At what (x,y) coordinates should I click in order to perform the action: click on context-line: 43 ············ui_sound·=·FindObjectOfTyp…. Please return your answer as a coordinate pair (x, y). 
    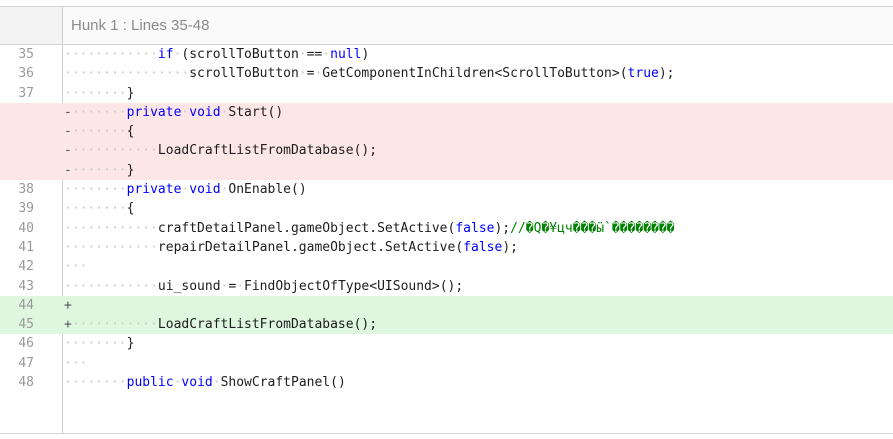
    Looking at the image, I should click on (446, 286).